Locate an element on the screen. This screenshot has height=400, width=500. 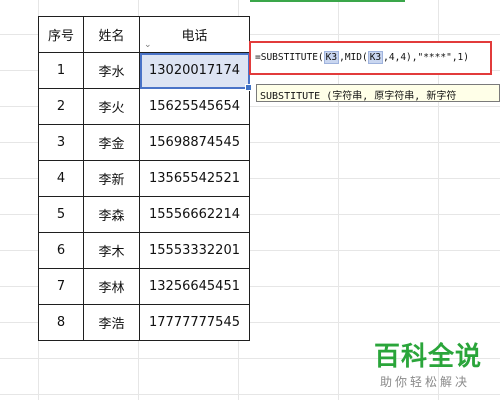
autofill-options-icon: ⌄ is located at coordinates (148, 45).